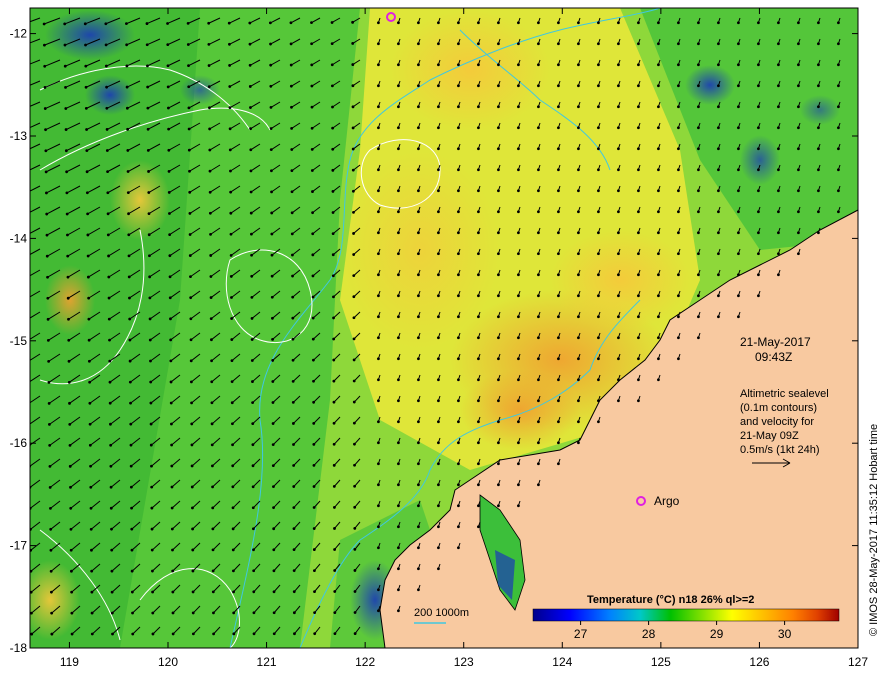 The width and height of the screenshot is (880, 680). Describe the element at coordinates (562, 662) in the screenshot. I see `lon-tick-label: 124` at that location.